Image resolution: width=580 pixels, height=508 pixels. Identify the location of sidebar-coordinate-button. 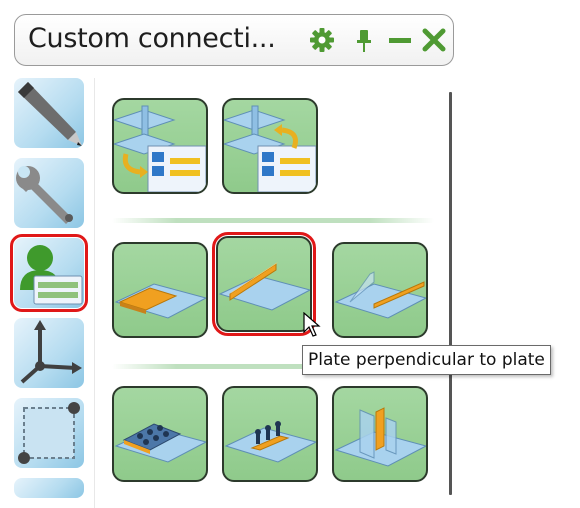
(49, 353).